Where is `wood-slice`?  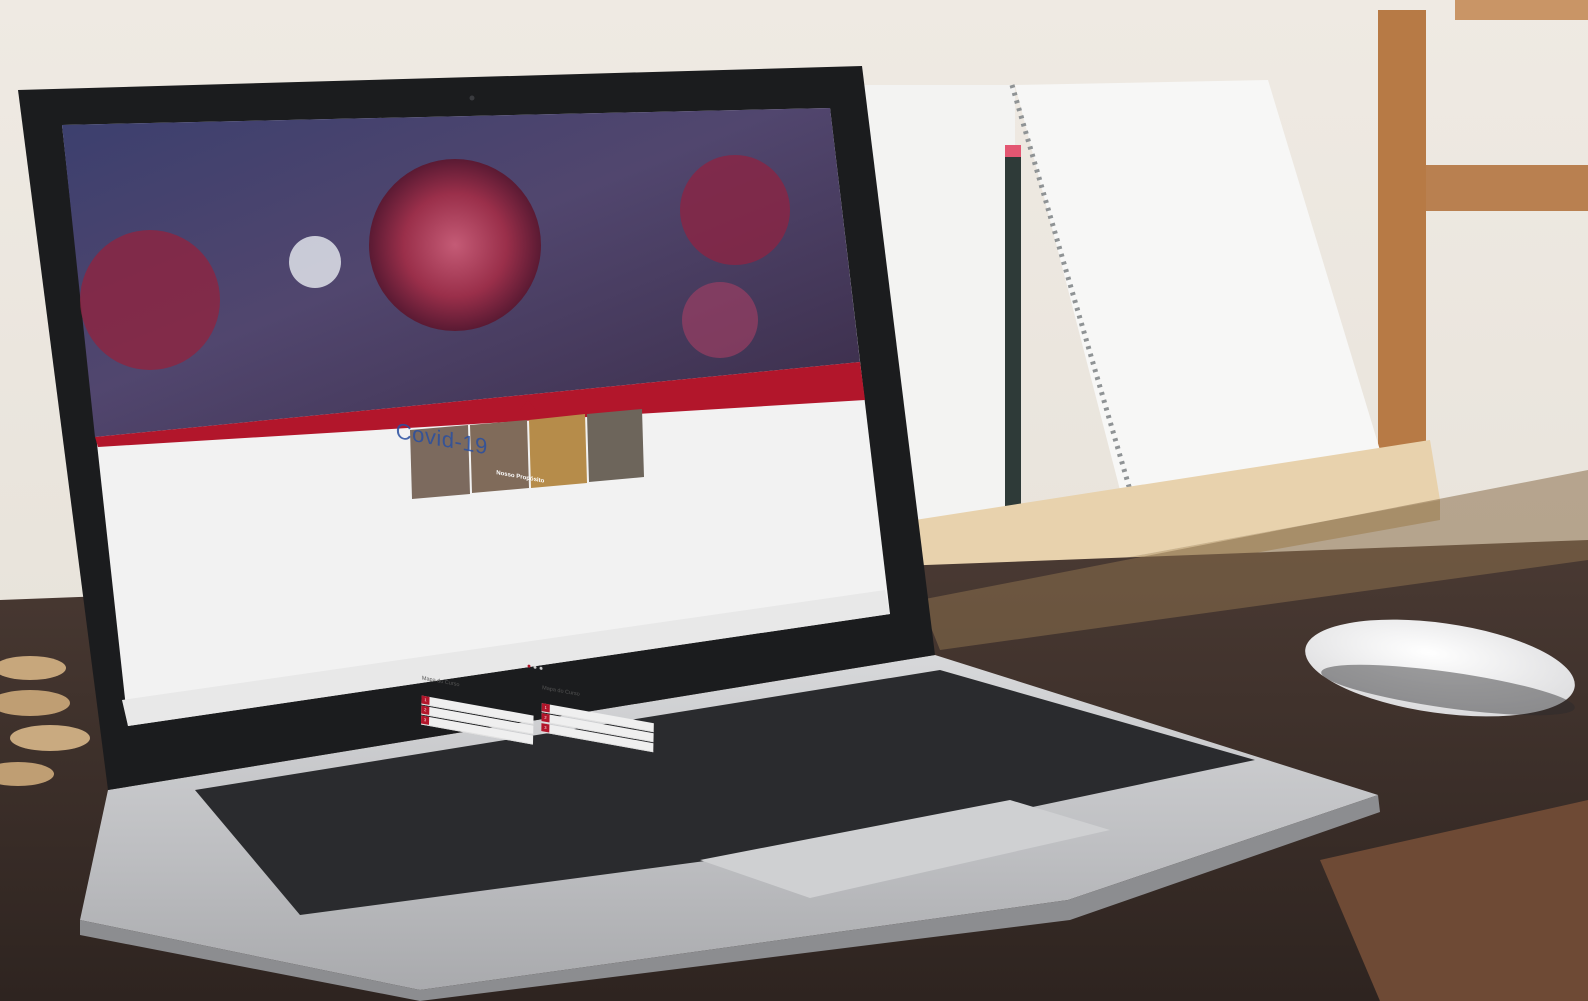 wood-slice is located at coordinates (50, 738).